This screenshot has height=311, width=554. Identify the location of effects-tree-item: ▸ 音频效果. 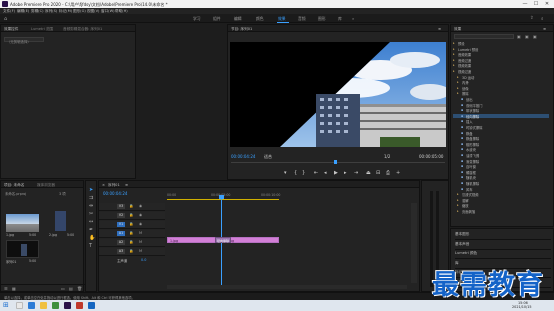
(501, 54).